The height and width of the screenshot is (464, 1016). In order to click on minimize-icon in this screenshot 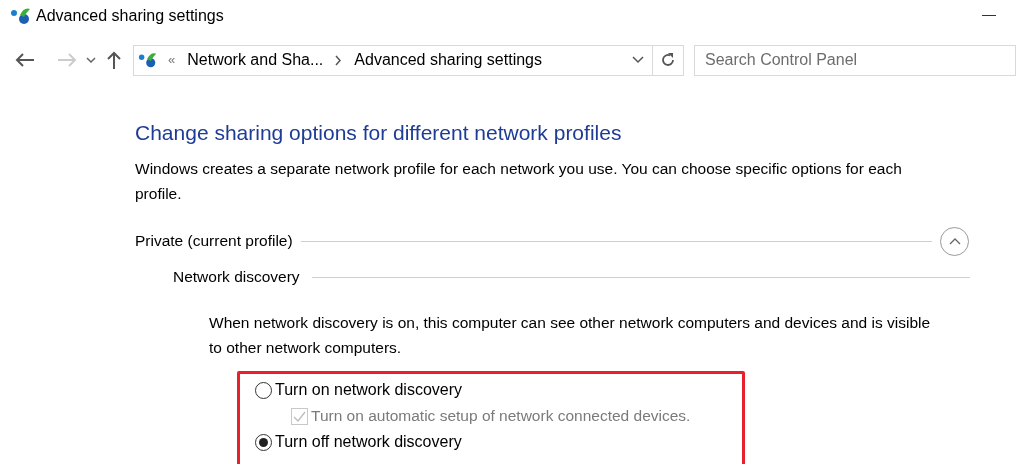, I will do `click(989, 16)`.